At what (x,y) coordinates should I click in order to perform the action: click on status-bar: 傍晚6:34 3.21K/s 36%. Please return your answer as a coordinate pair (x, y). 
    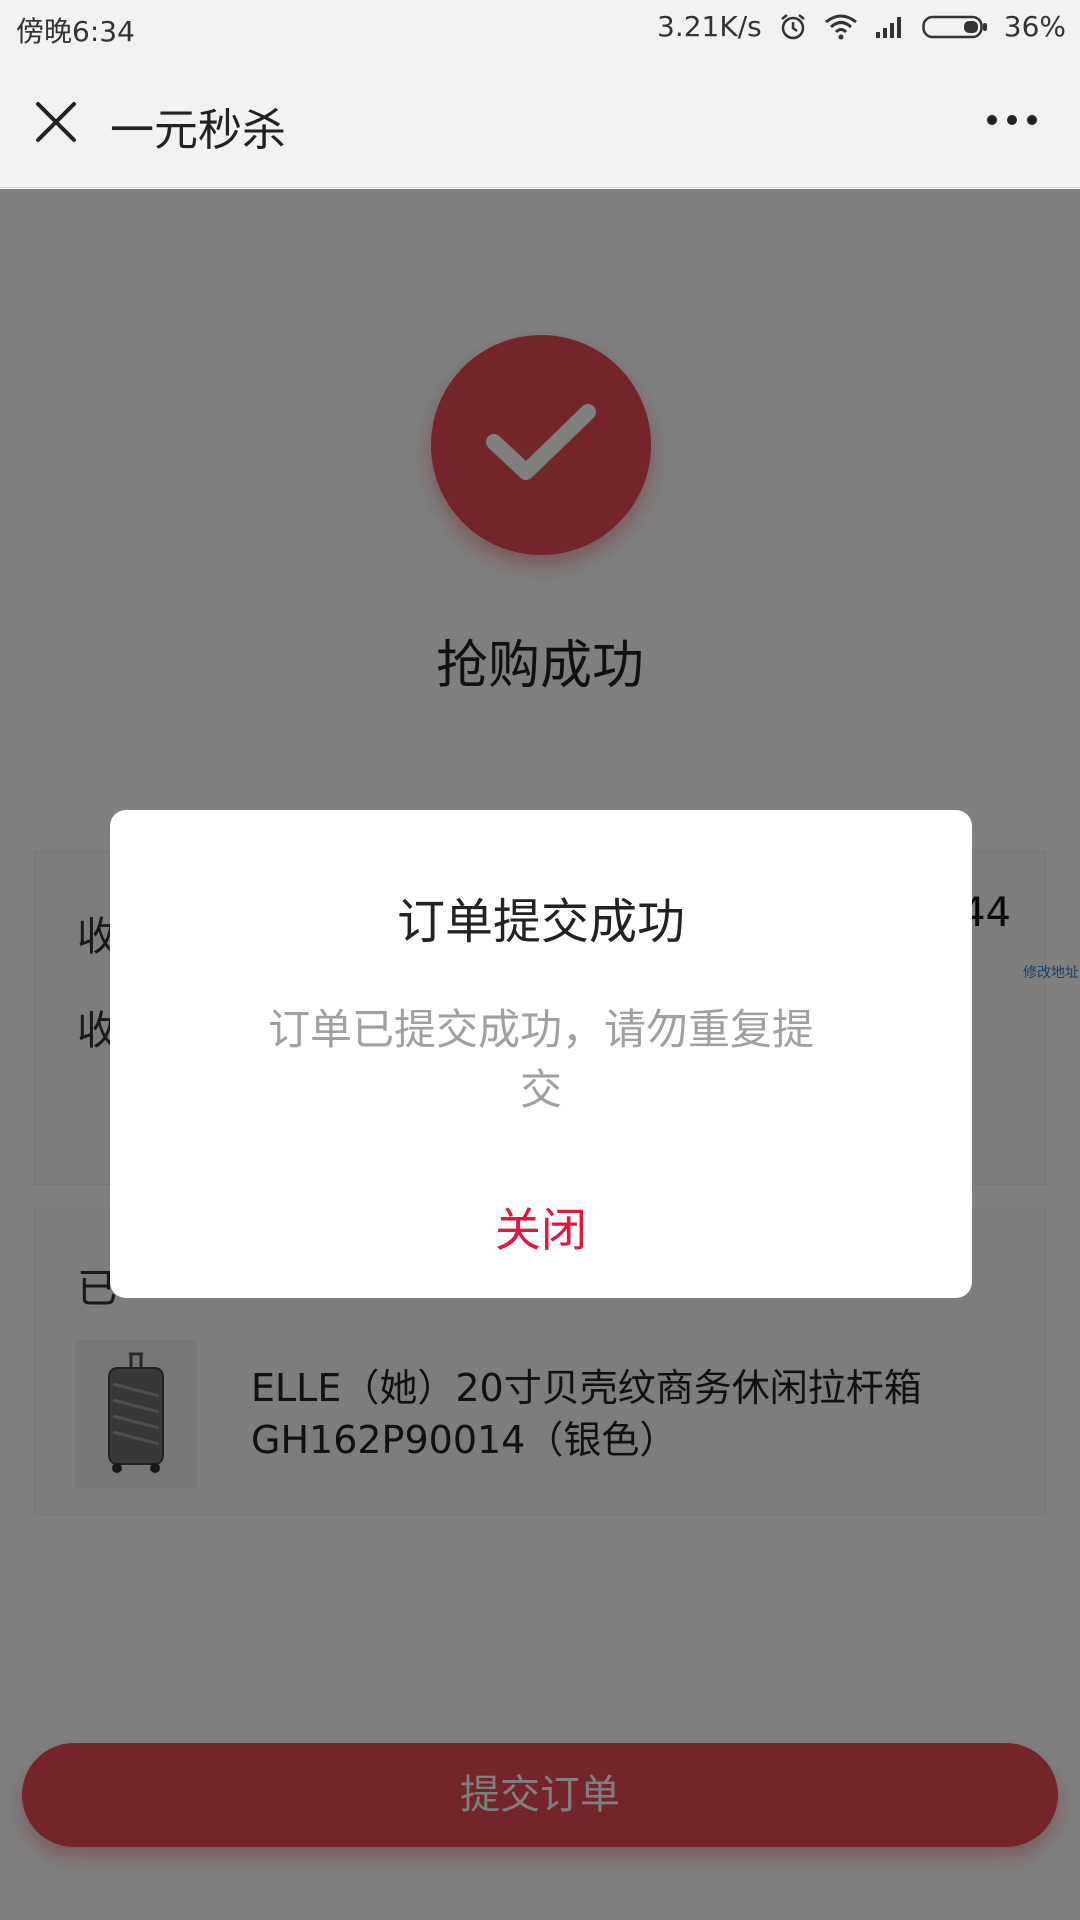
    Looking at the image, I should click on (540, 28).